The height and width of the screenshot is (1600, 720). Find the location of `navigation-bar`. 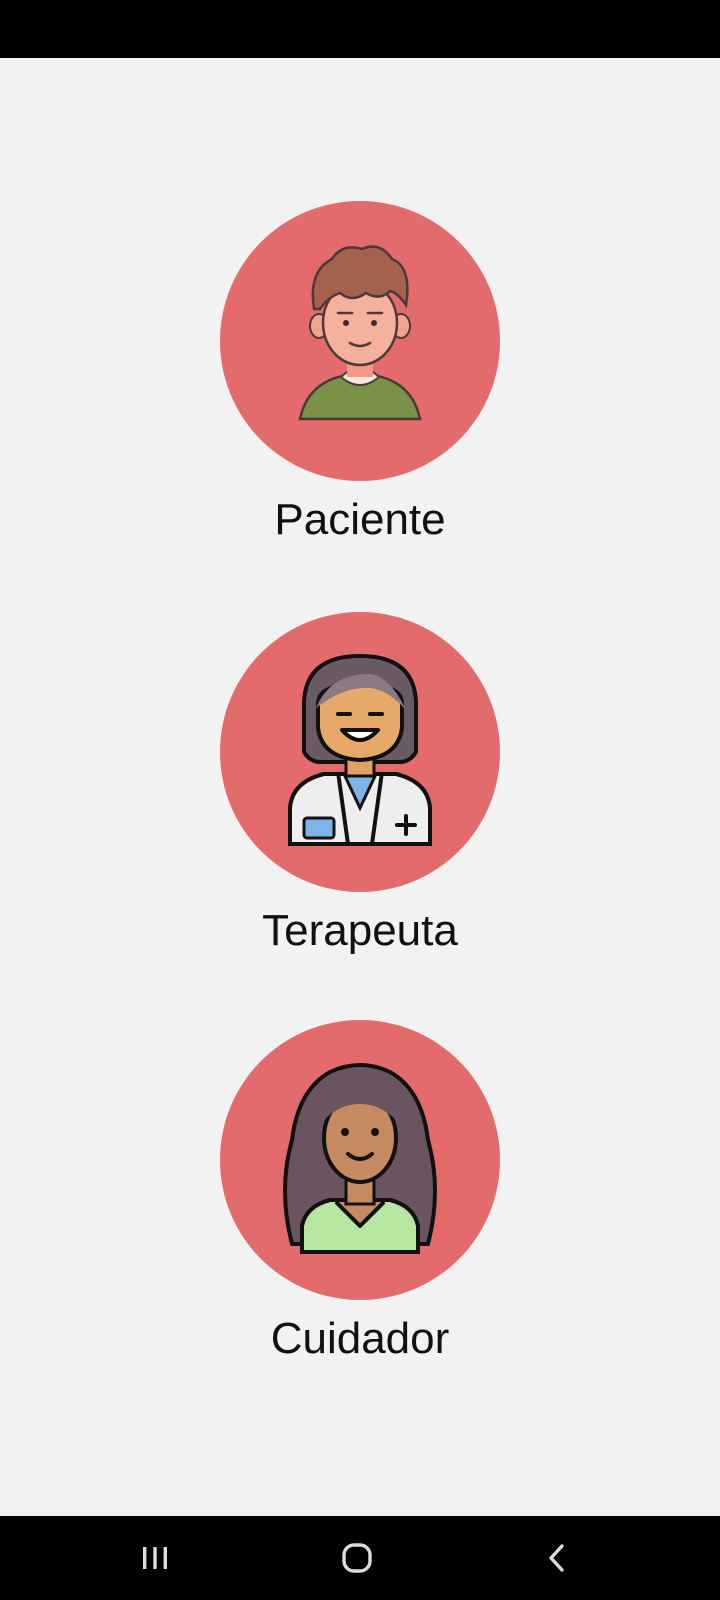

navigation-bar is located at coordinates (360, 1558).